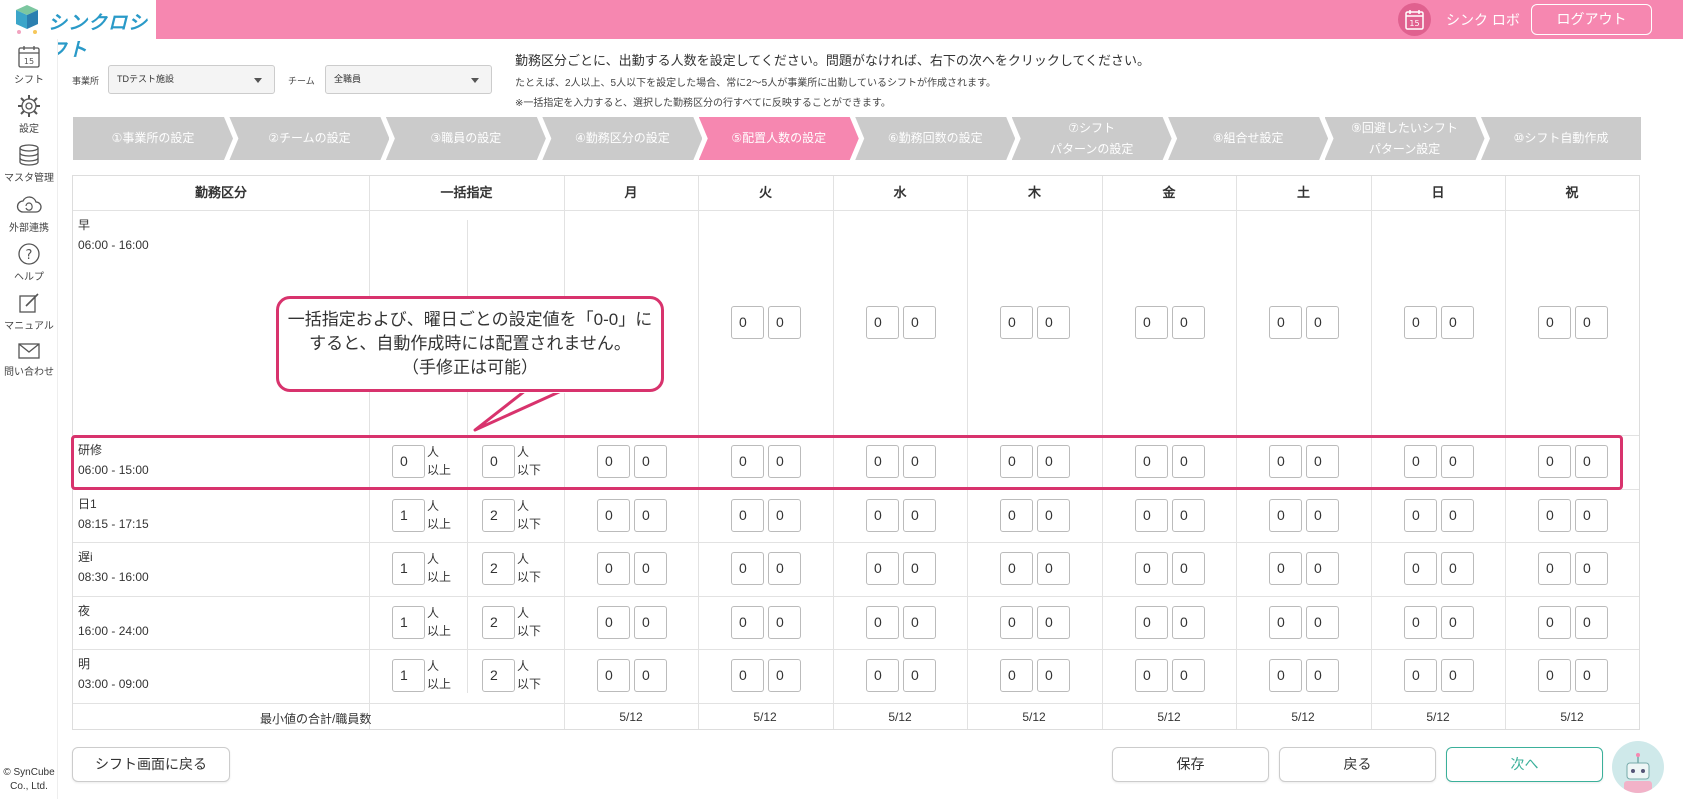 This screenshot has width=1683, height=799. I want to click on step-8: ⑧組合せ設定, so click(1248, 138).